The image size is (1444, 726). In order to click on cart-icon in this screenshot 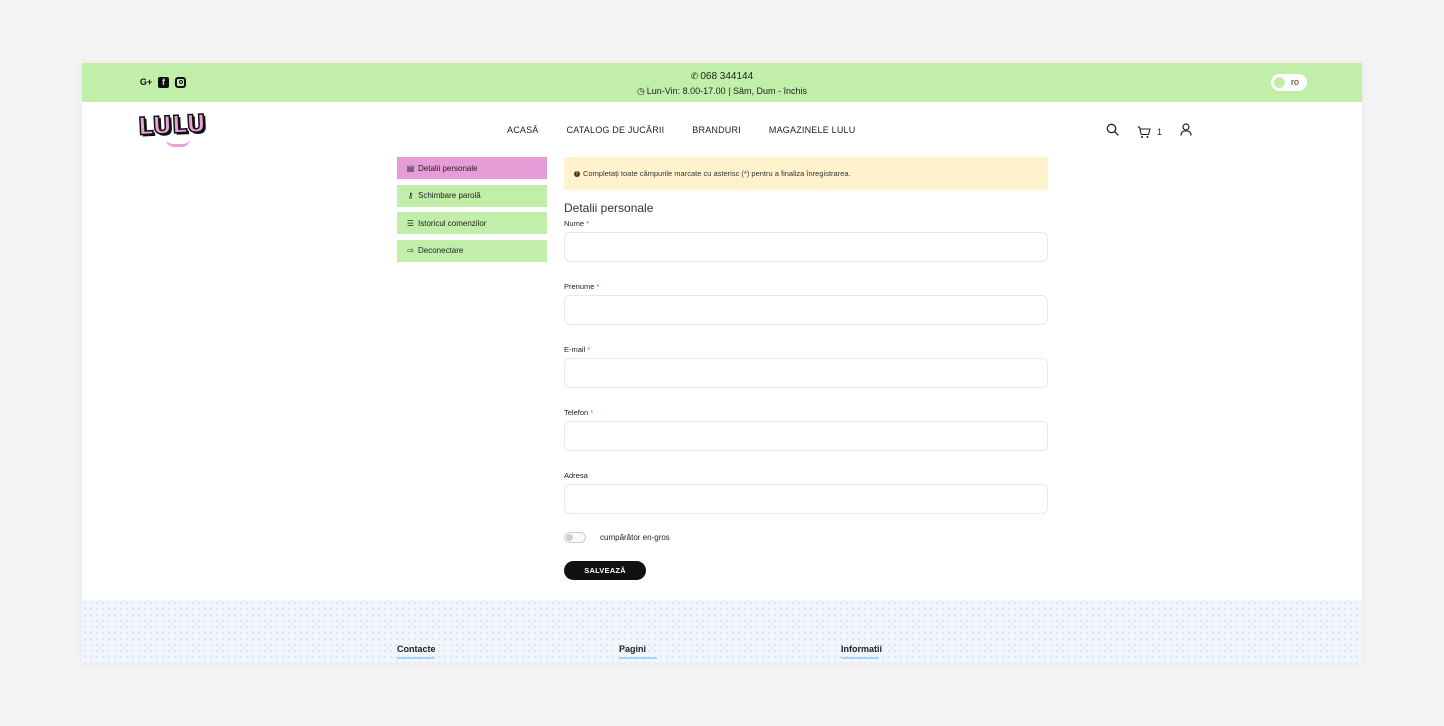, I will do `click(1144, 131)`.